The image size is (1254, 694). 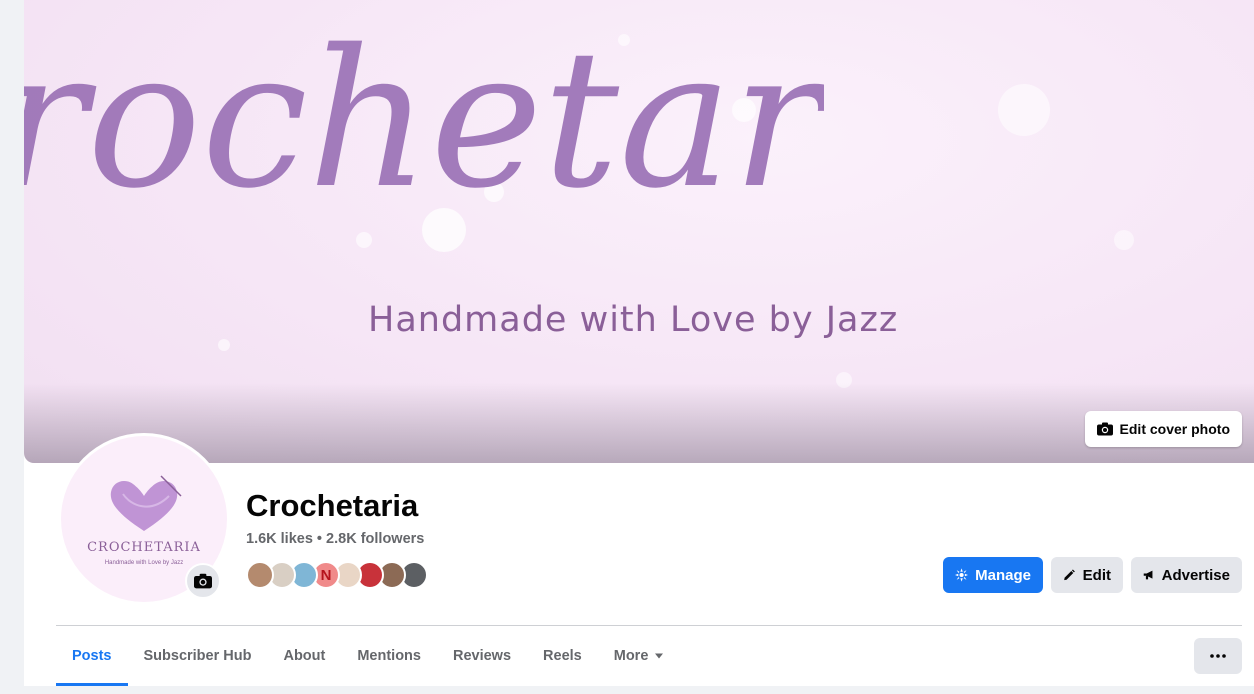 I want to click on more-options-button, so click(x=1218, y=656).